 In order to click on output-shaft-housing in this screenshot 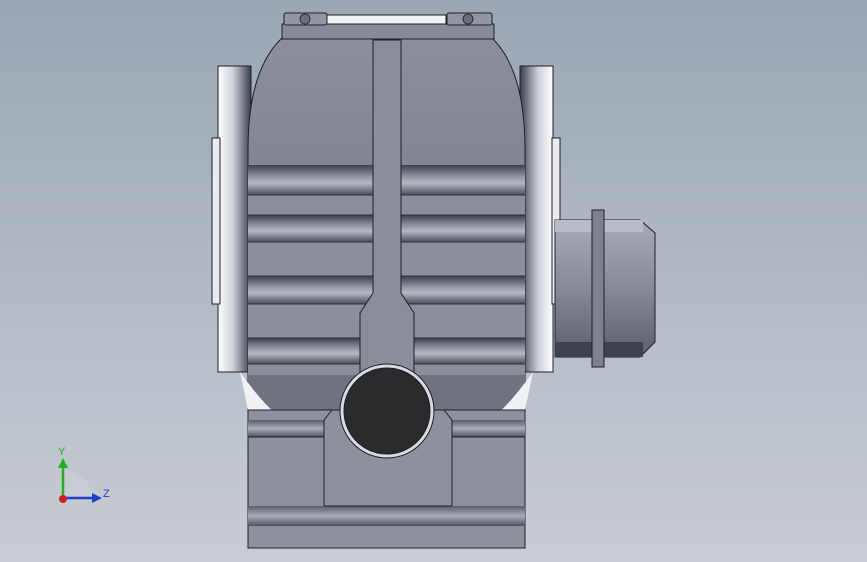, I will do `click(605, 288)`.